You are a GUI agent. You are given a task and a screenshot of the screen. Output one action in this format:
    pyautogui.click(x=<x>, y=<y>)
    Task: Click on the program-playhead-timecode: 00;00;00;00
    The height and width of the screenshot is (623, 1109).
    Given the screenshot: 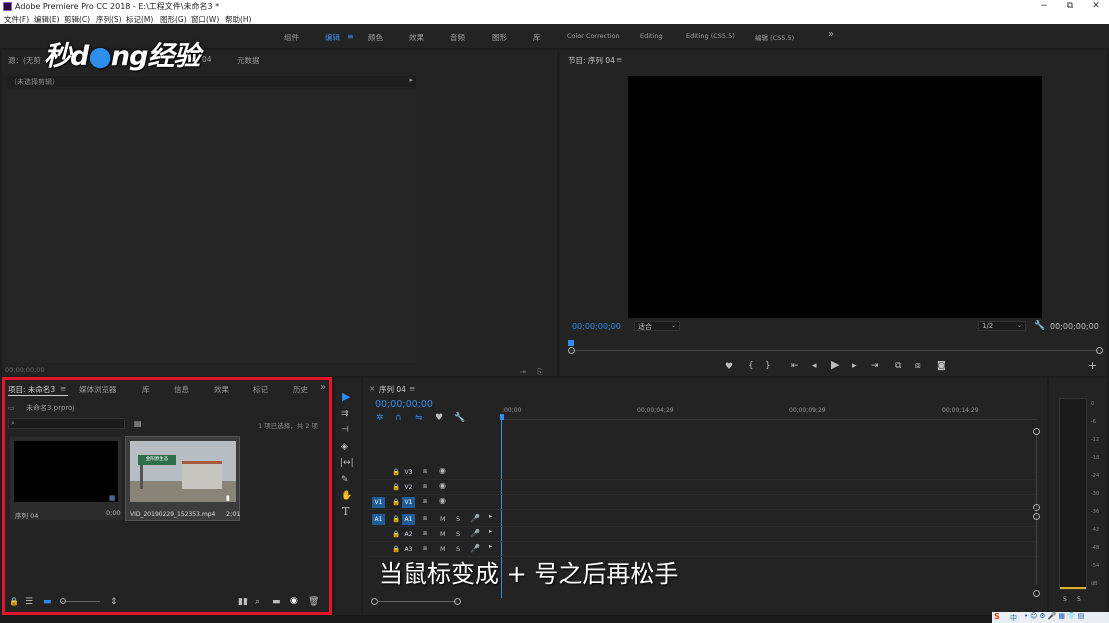 What is the action you would take?
    pyautogui.click(x=596, y=326)
    